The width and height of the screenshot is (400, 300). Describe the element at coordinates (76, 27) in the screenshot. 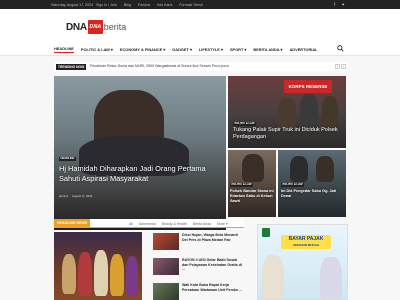

I see `logo-dna-text: DNA` at that location.